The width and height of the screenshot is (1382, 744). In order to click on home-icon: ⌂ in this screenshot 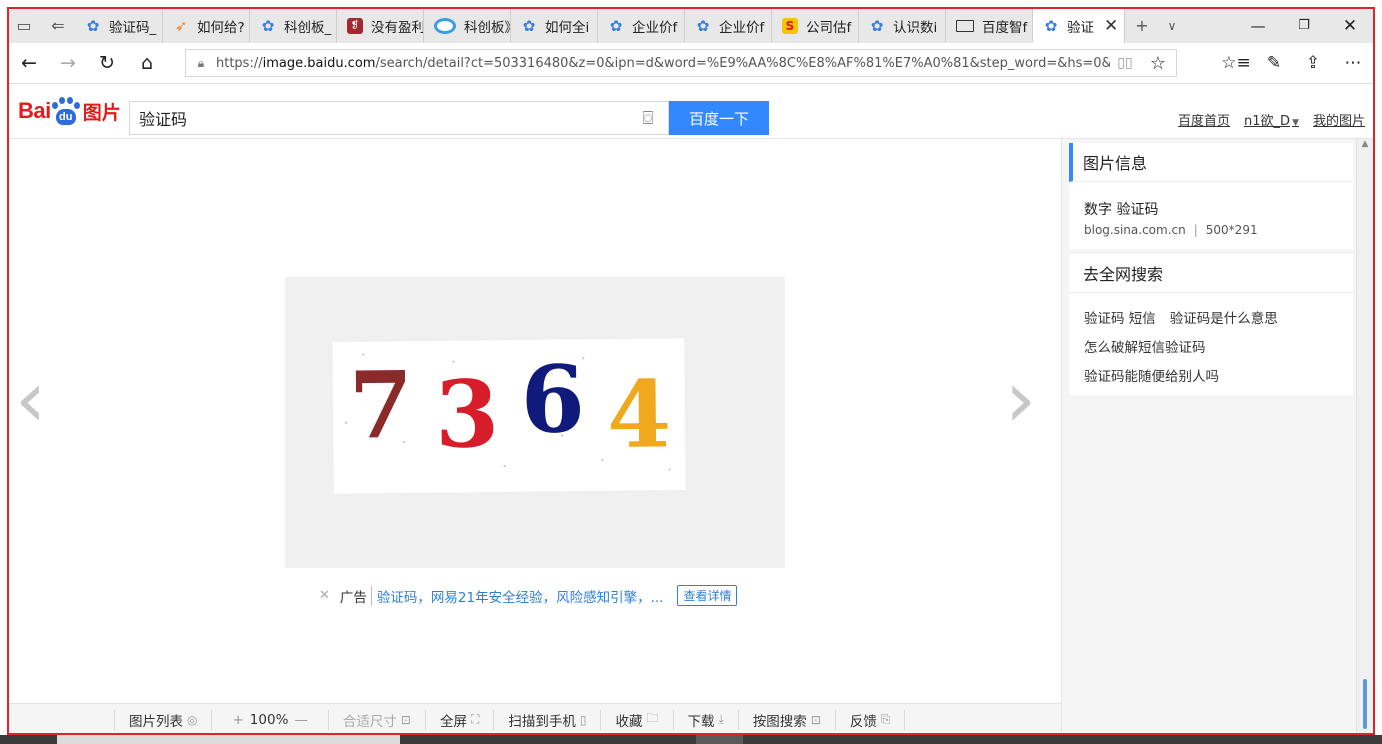, I will do `click(147, 63)`.